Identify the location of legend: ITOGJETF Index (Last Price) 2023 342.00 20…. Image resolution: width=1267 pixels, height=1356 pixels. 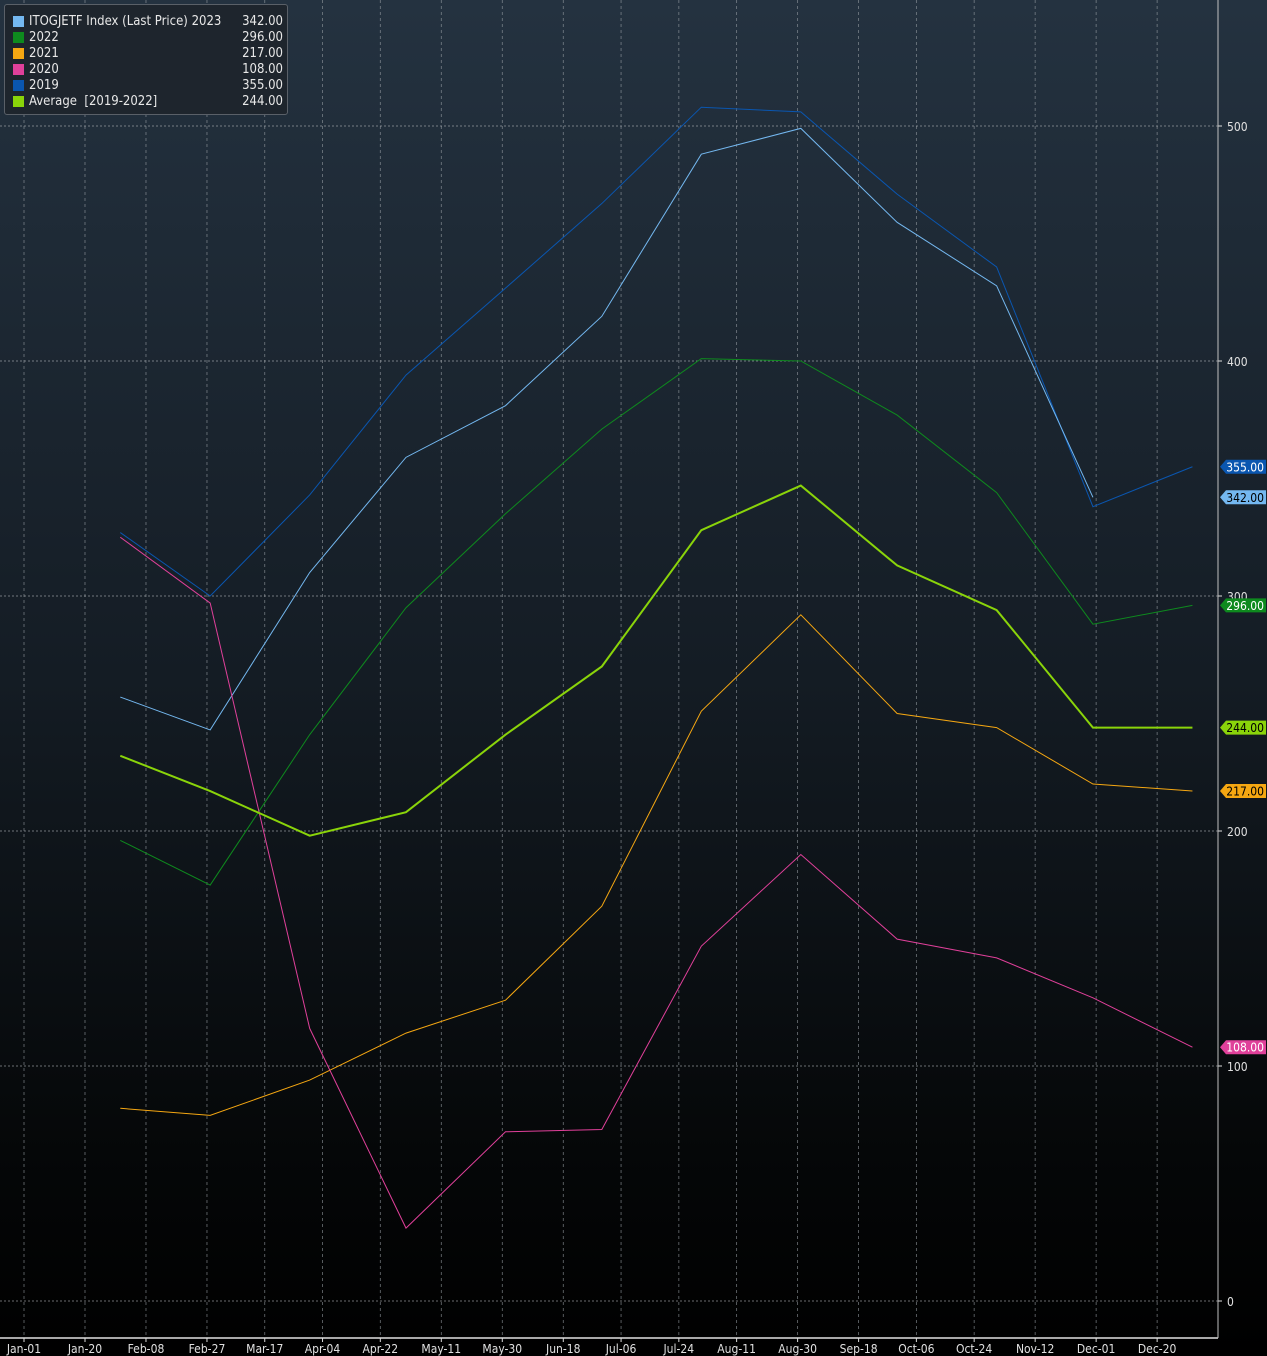
(146, 59).